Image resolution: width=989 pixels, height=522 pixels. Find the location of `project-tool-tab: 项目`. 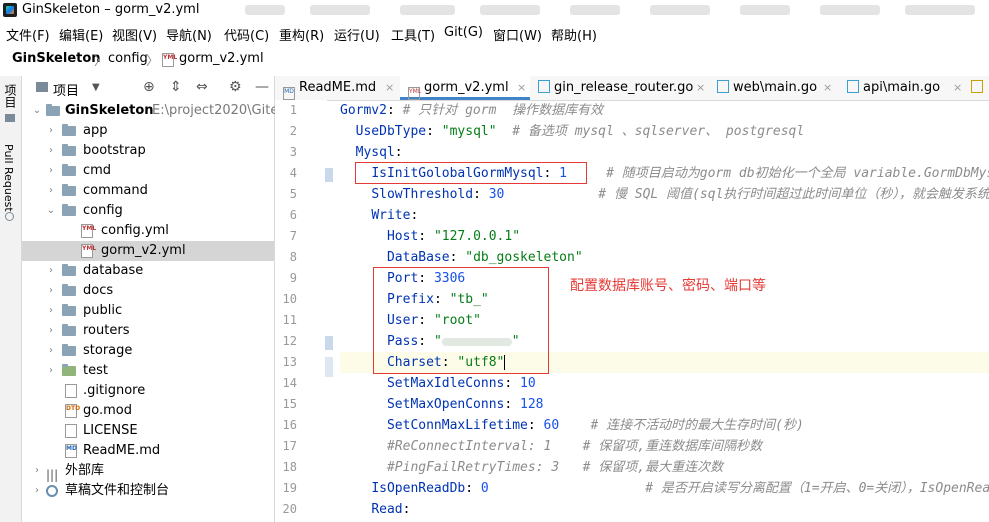

project-tool-tab: 项目 is located at coordinates (10, 96).